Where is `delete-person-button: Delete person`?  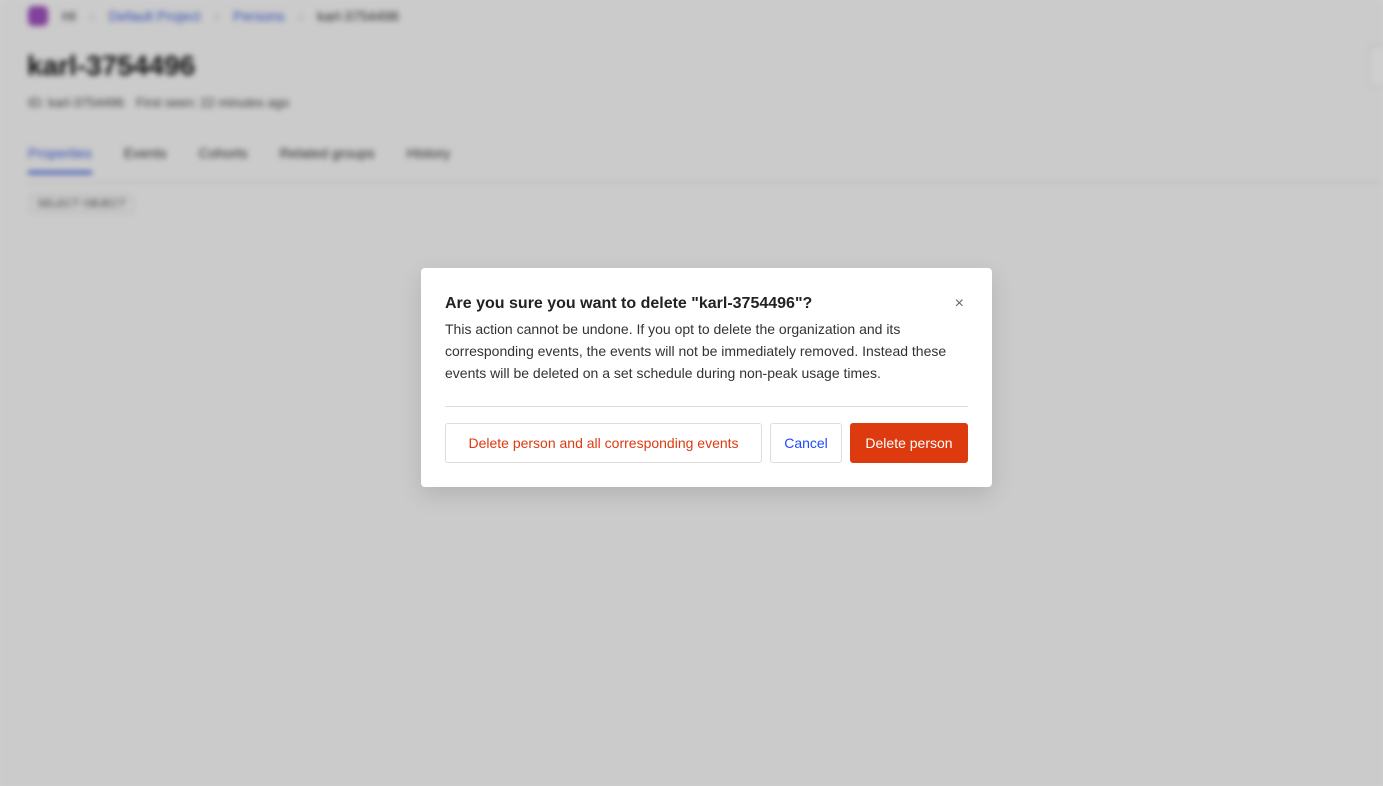
delete-person-button: Delete person is located at coordinates (909, 443).